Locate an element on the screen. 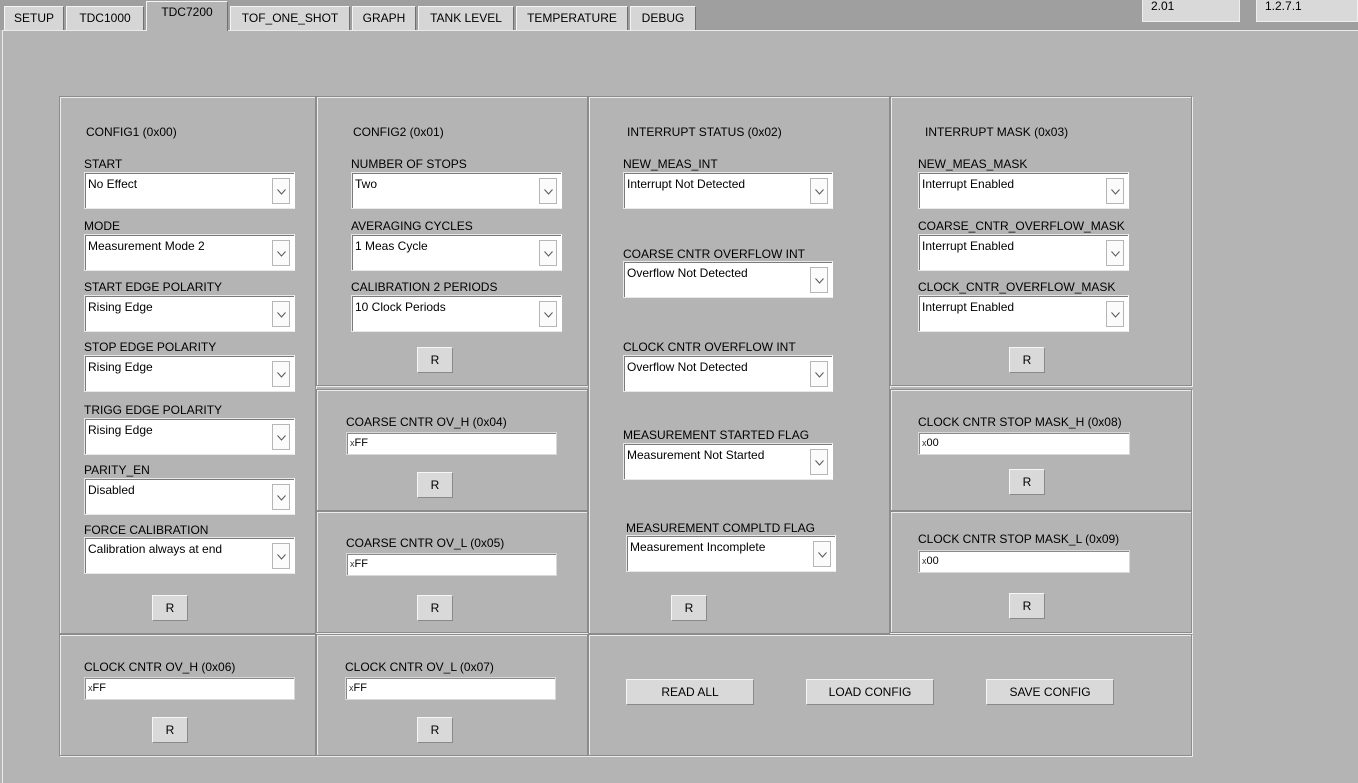  read-all-button: READ ALL is located at coordinates (690, 692).